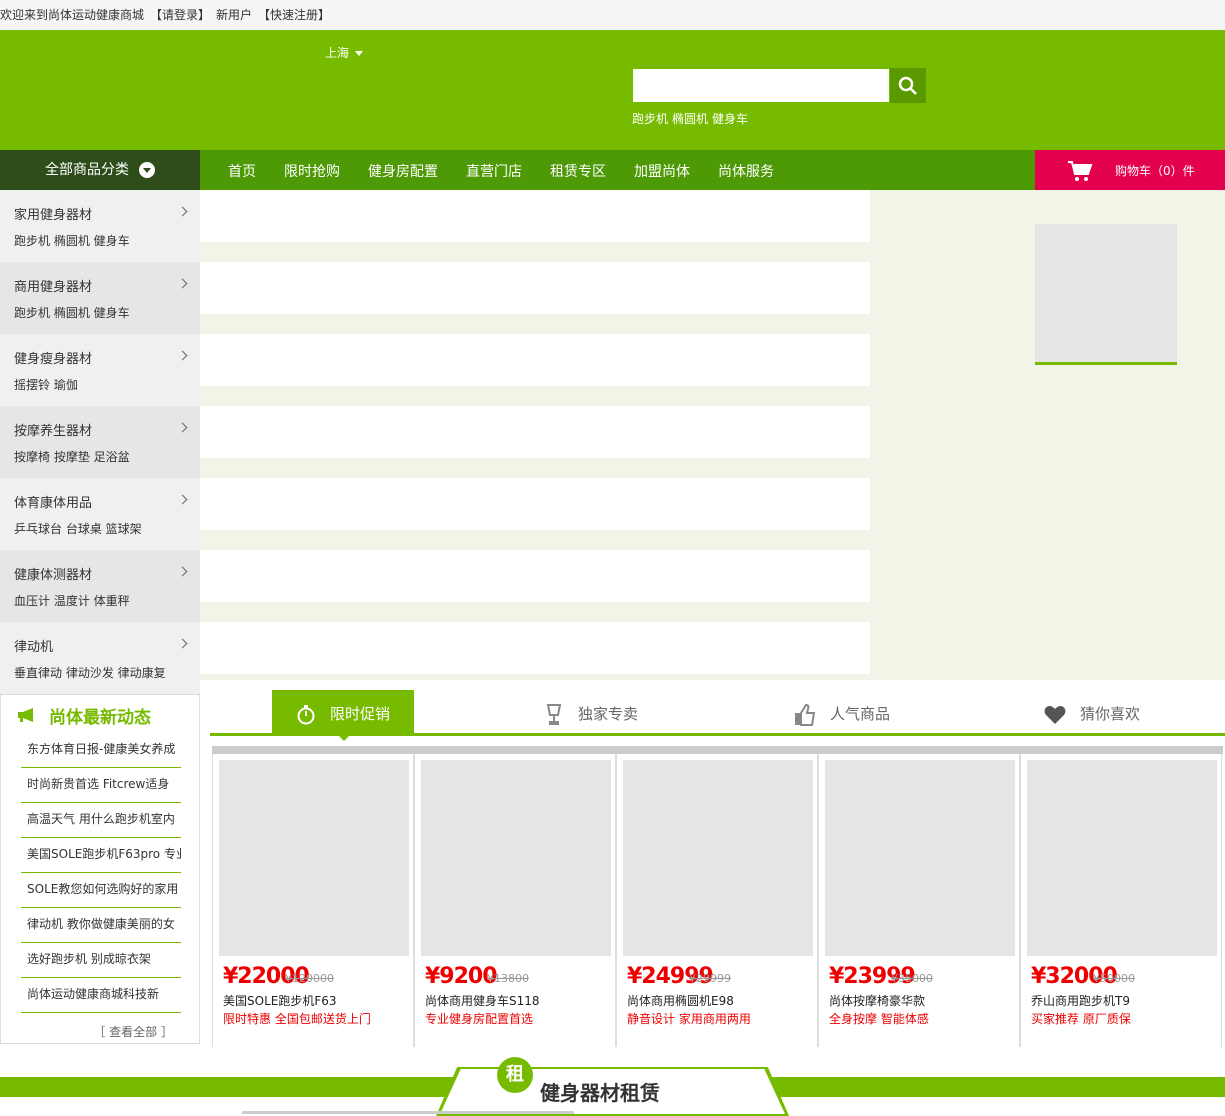 This screenshot has width=1225, height=1116. I want to click on city-selector: 上海, so click(344, 52).